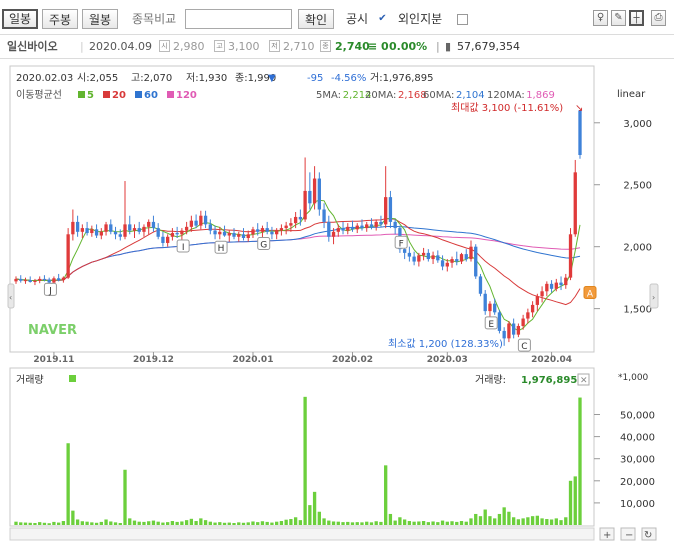 The width and height of the screenshot is (674, 541). What do you see at coordinates (648, 535) in the screenshot?
I see `refresh-icon: ↻` at bounding box center [648, 535].